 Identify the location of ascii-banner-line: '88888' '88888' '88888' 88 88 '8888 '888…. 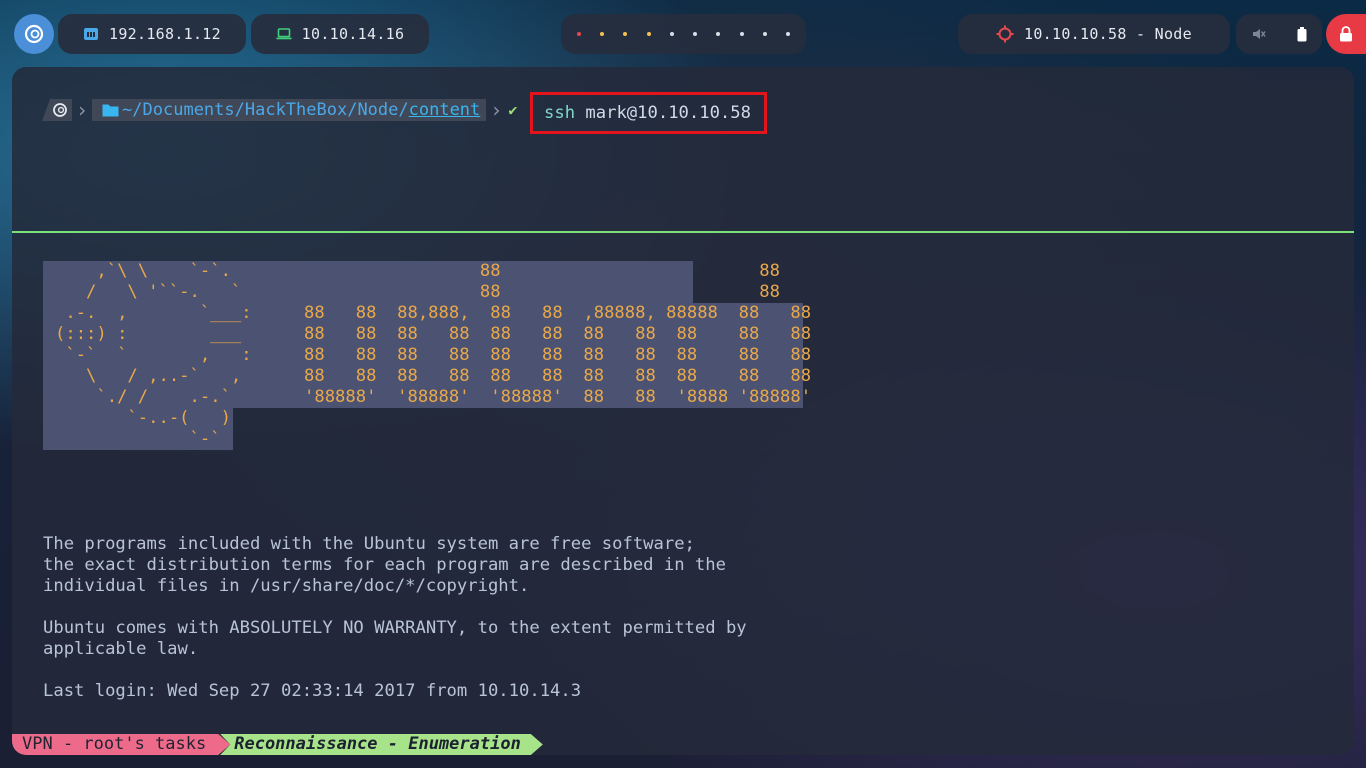
(558, 397).